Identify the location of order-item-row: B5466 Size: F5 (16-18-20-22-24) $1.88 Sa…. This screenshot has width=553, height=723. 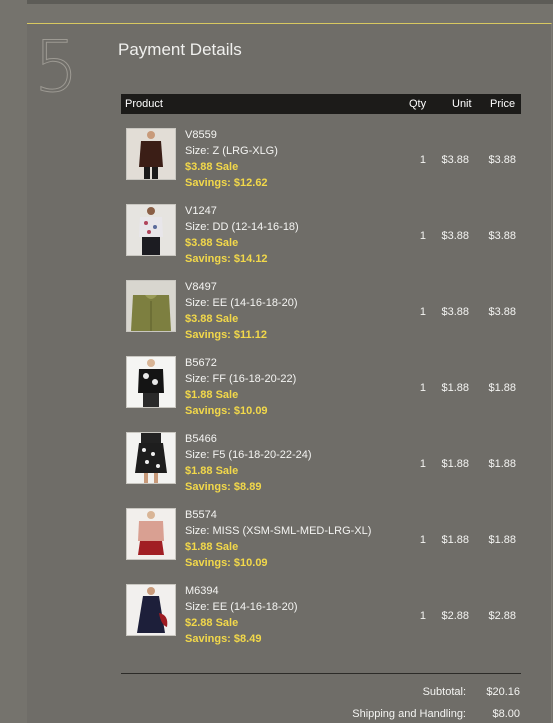
(321, 470).